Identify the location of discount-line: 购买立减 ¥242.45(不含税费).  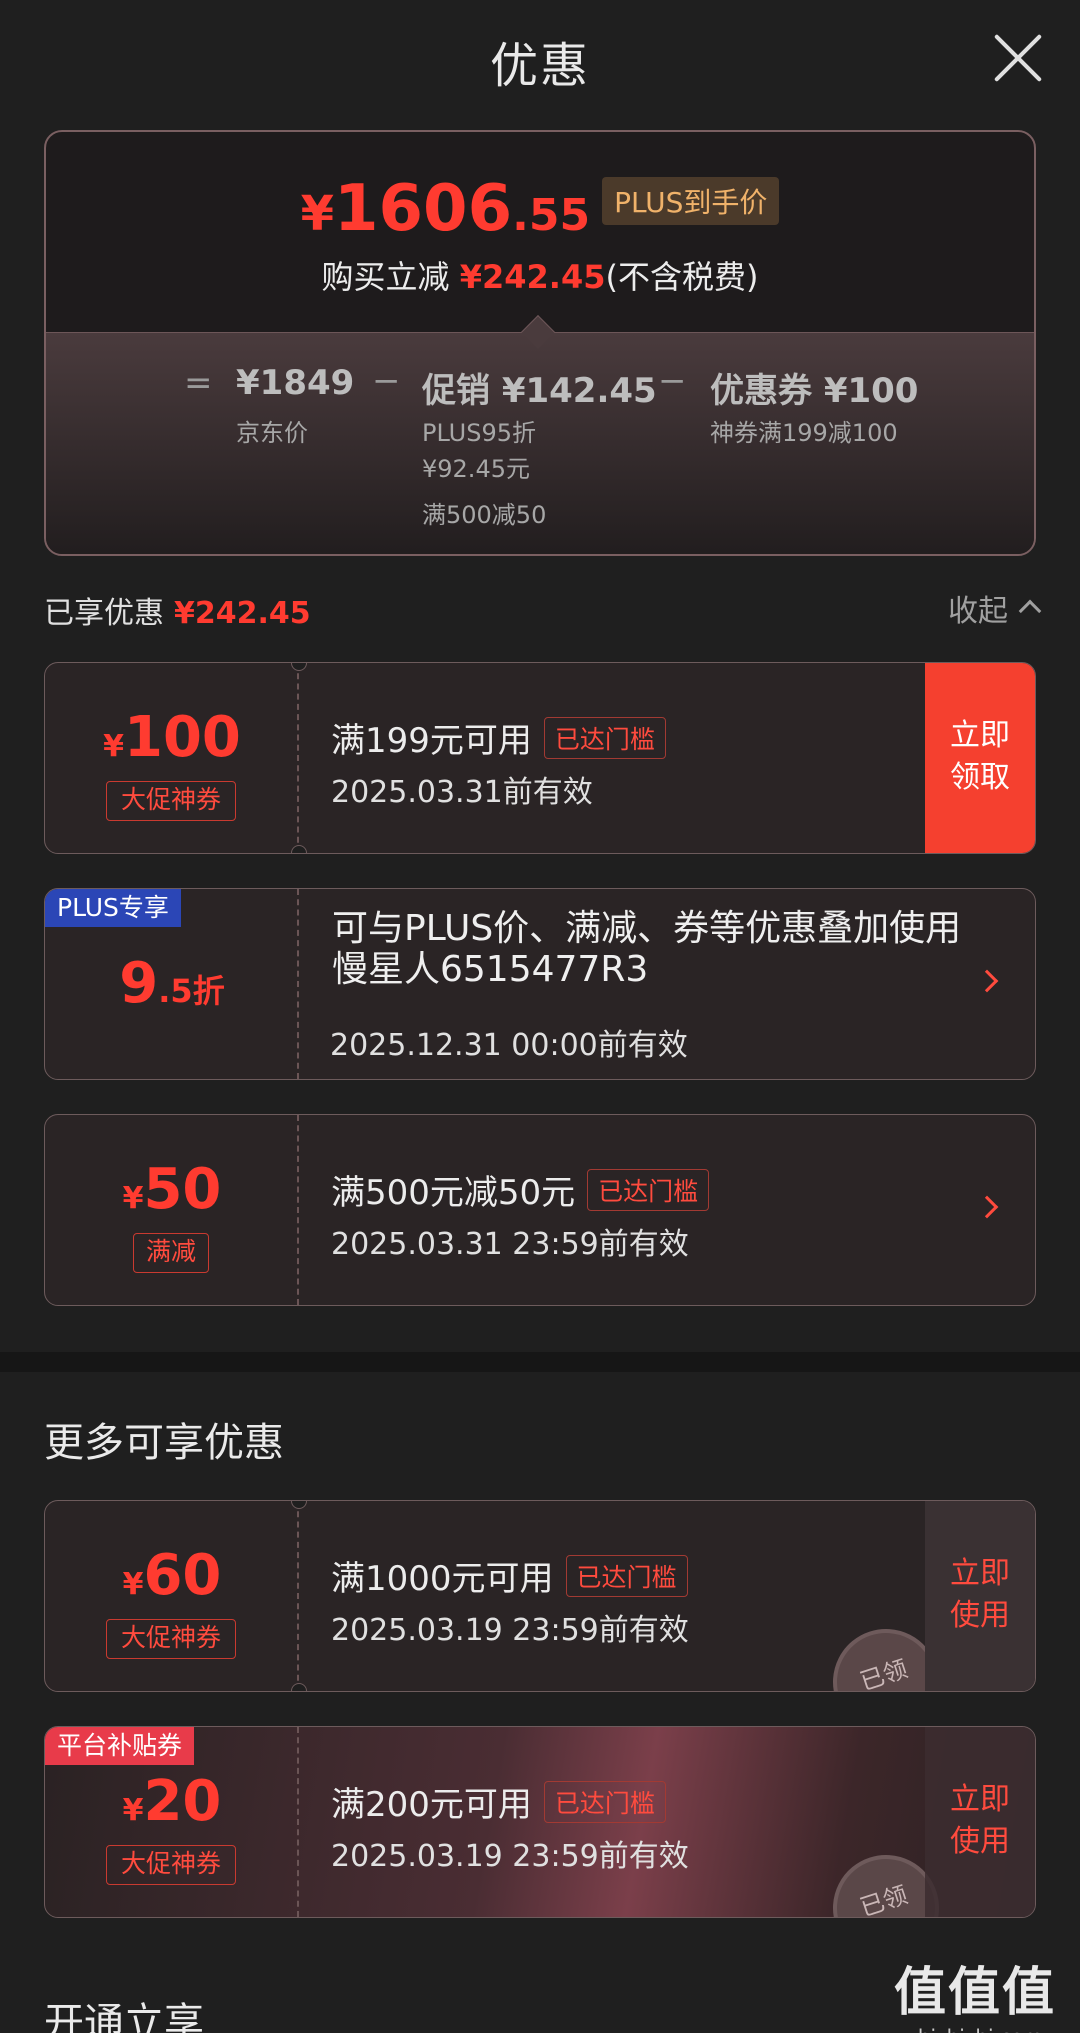
(540, 275).